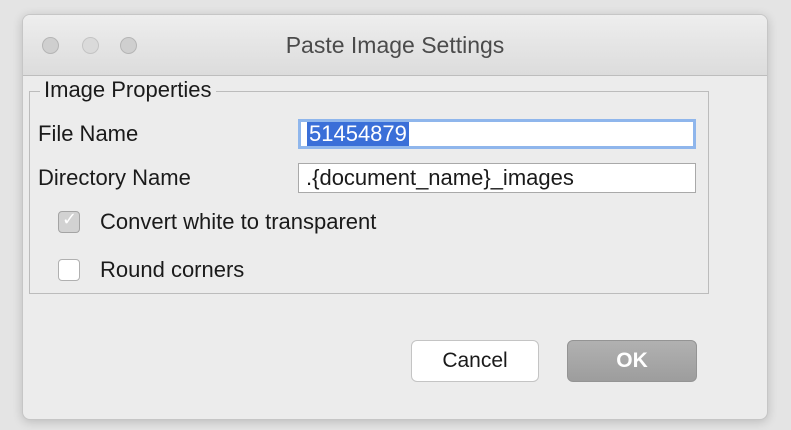 The image size is (791, 430). What do you see at coordinates (238, 222) in the screenshot?
I see `convert-white-label: Convert white to transparent` at bounding box center [238, 222].